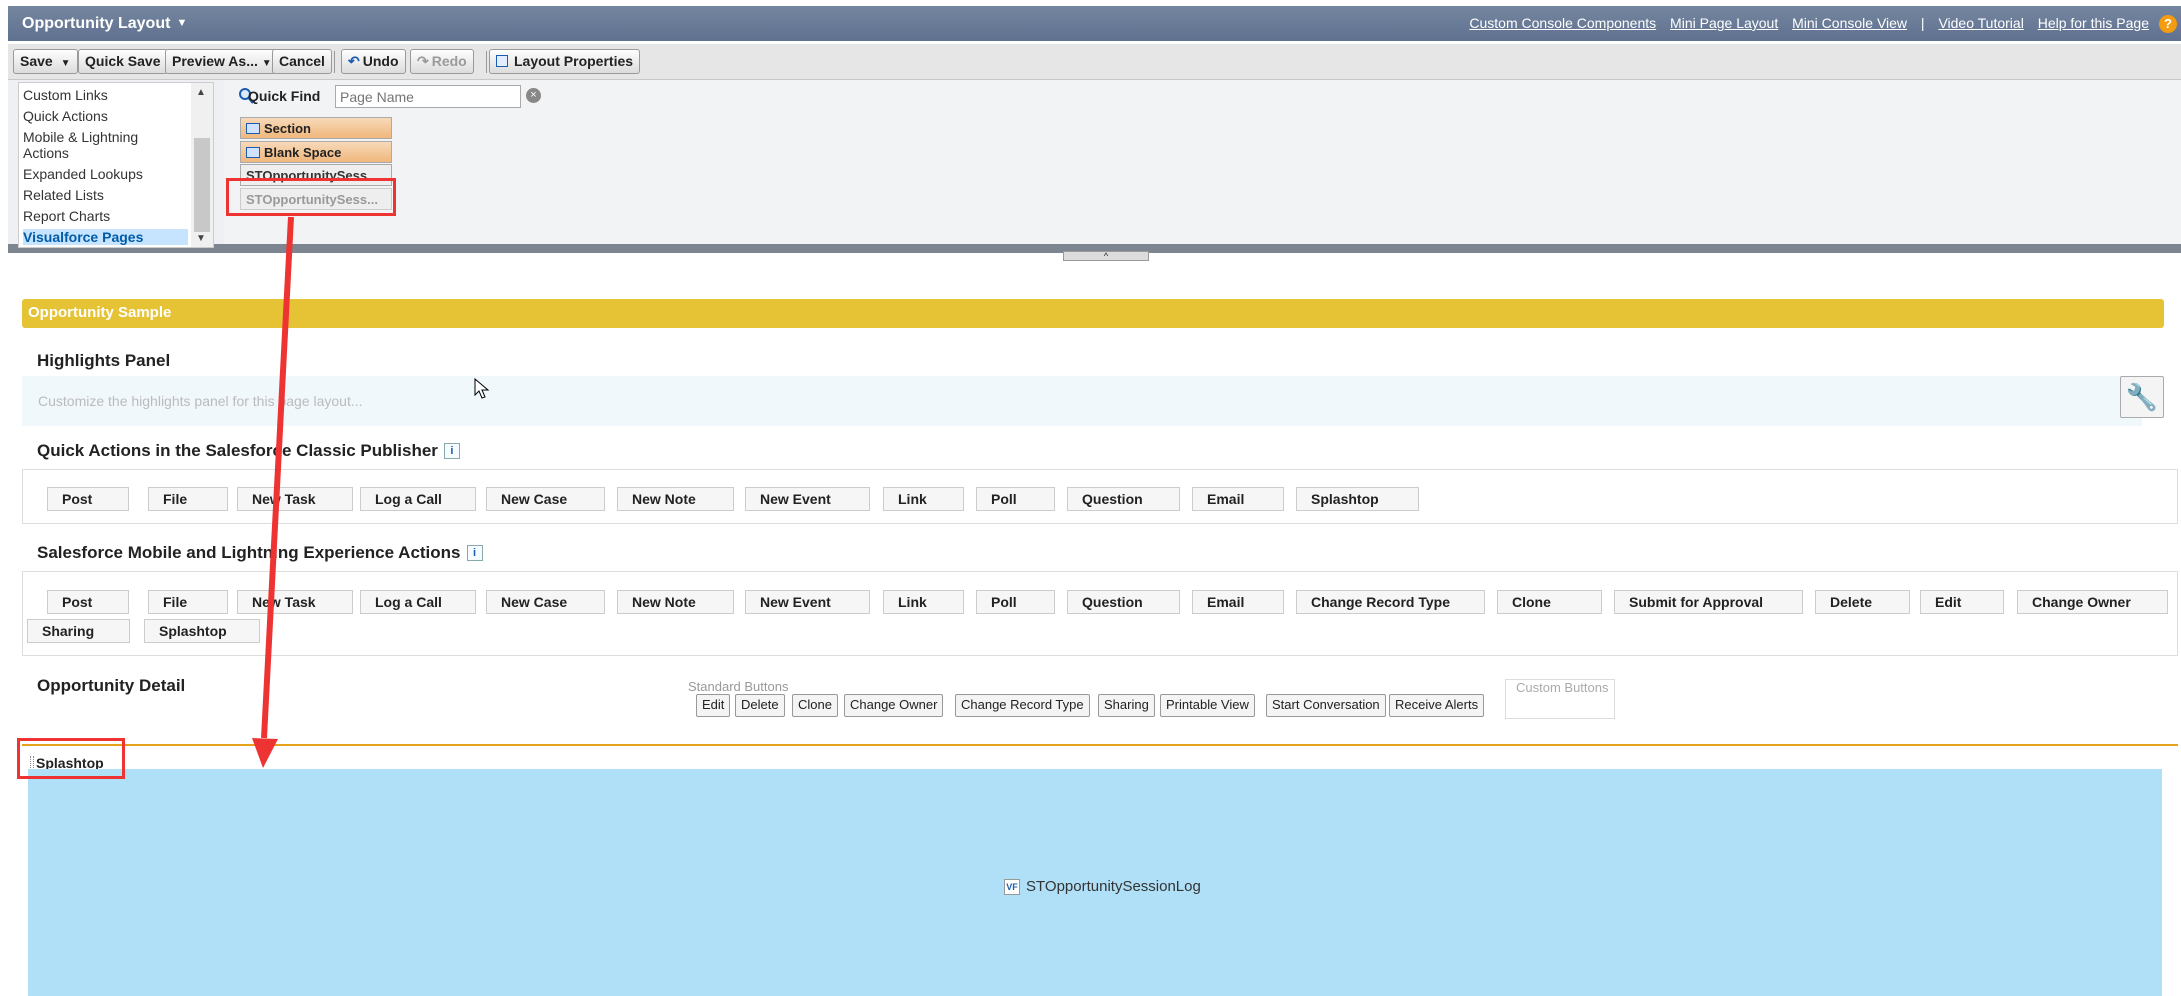  Describe the element at coordinates (273, 492) in the screenshot. I see `annotation-arrow` at that location.